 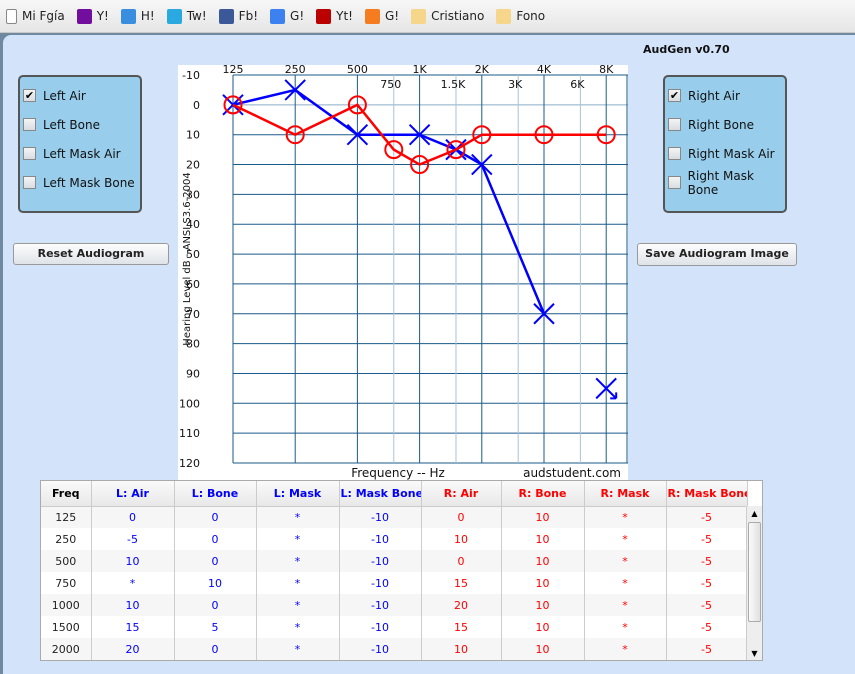 I want to click on bookmark-mi-fg-a: Mi Fgía, so click(x=35, y=16).